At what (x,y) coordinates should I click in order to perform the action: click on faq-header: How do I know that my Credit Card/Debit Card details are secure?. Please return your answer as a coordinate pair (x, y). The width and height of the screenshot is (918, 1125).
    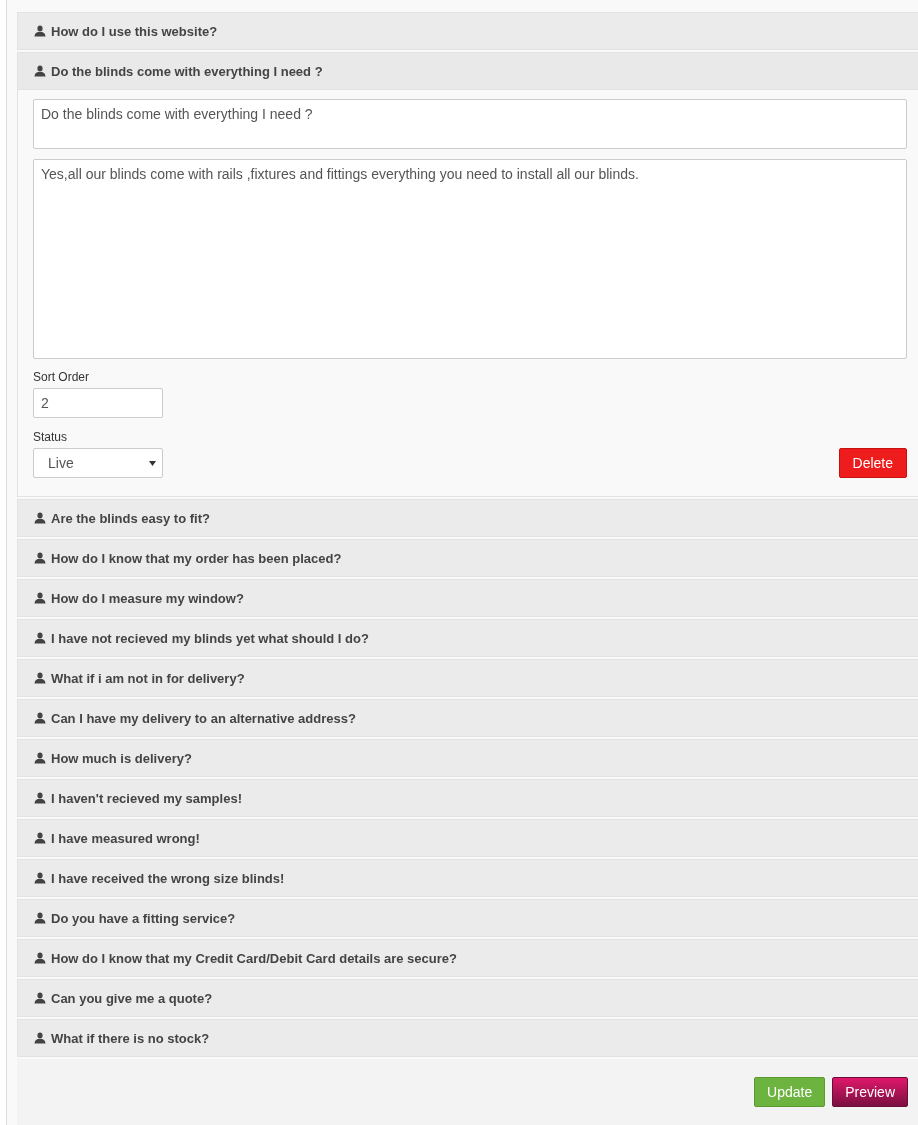
    Looking at the image, I should click on (468, 958).